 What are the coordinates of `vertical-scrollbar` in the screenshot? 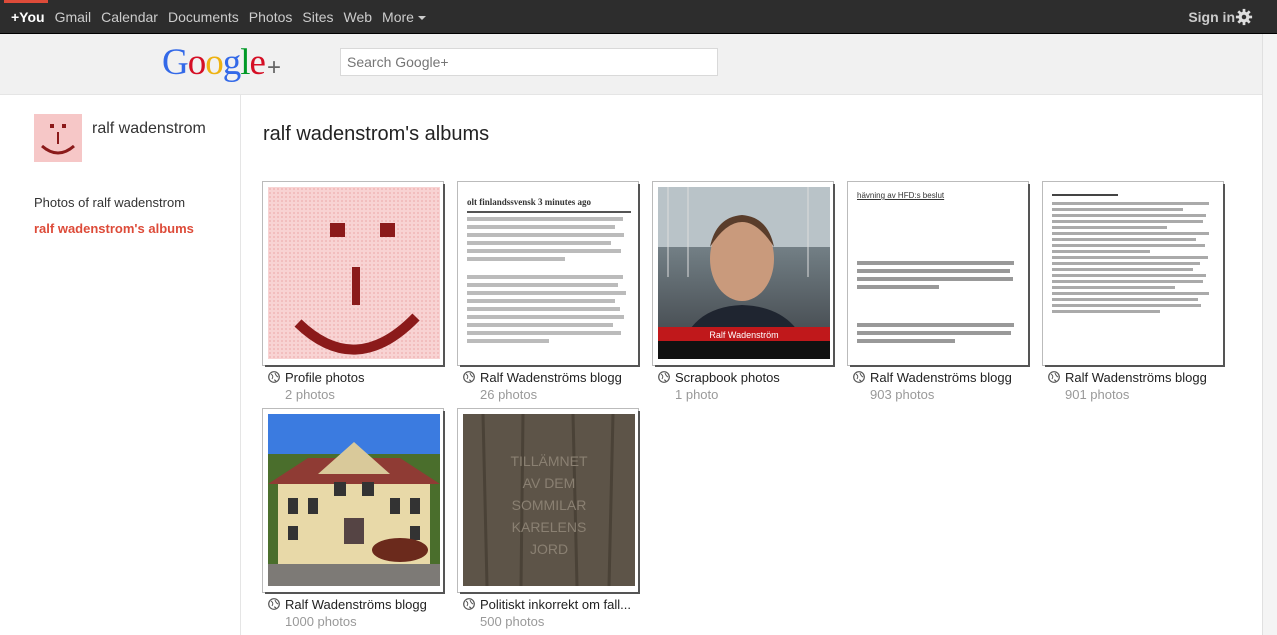 It's located at (1269, 334).